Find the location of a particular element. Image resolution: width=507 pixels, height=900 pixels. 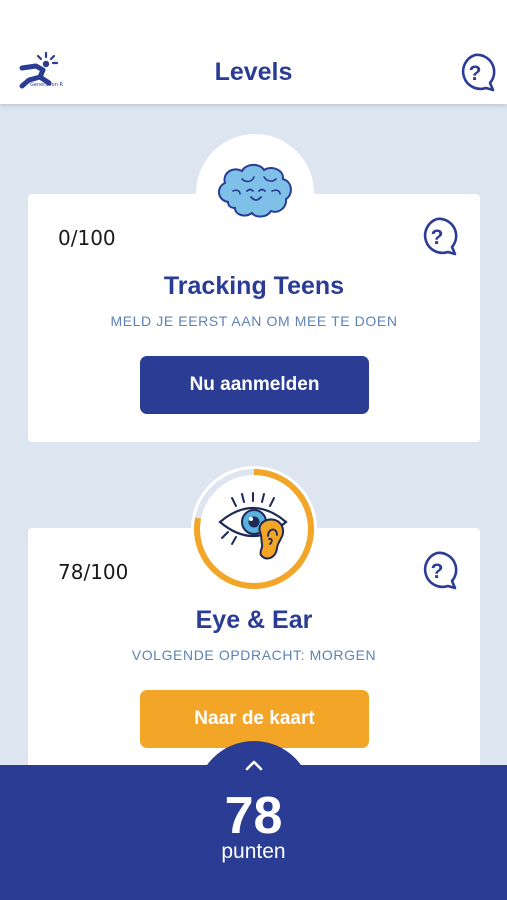

help-button: ? is located at coordinates (475, 73).